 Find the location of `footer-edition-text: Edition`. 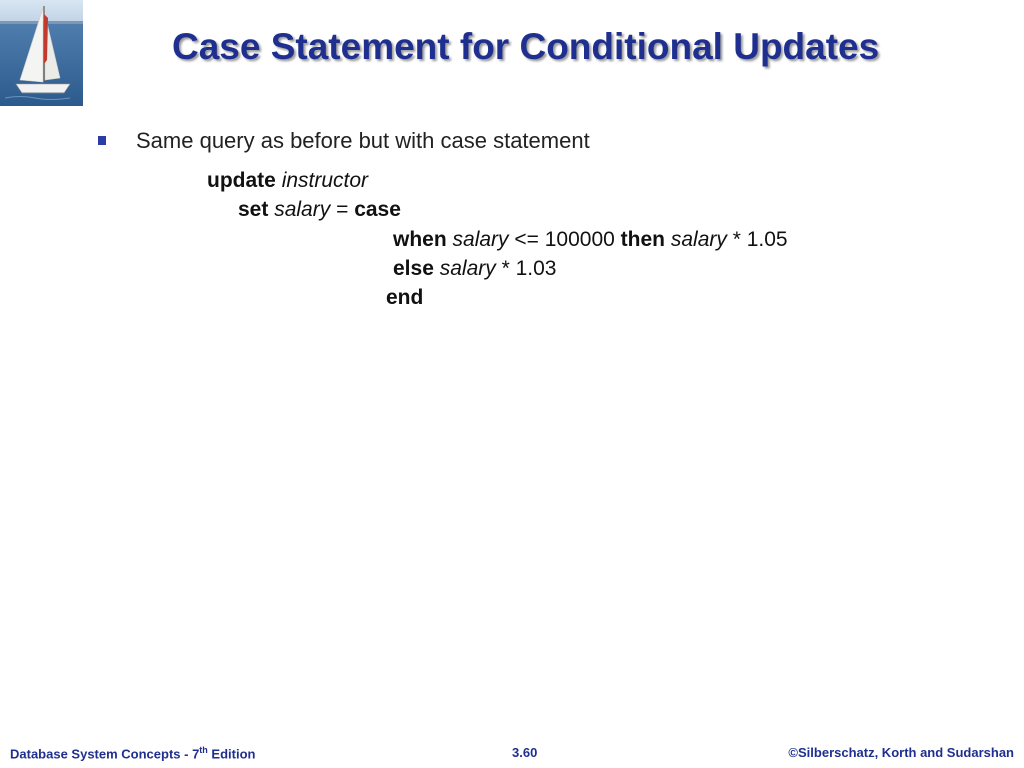

footer-edition-text: Edition is located at coordinates (231, 754).